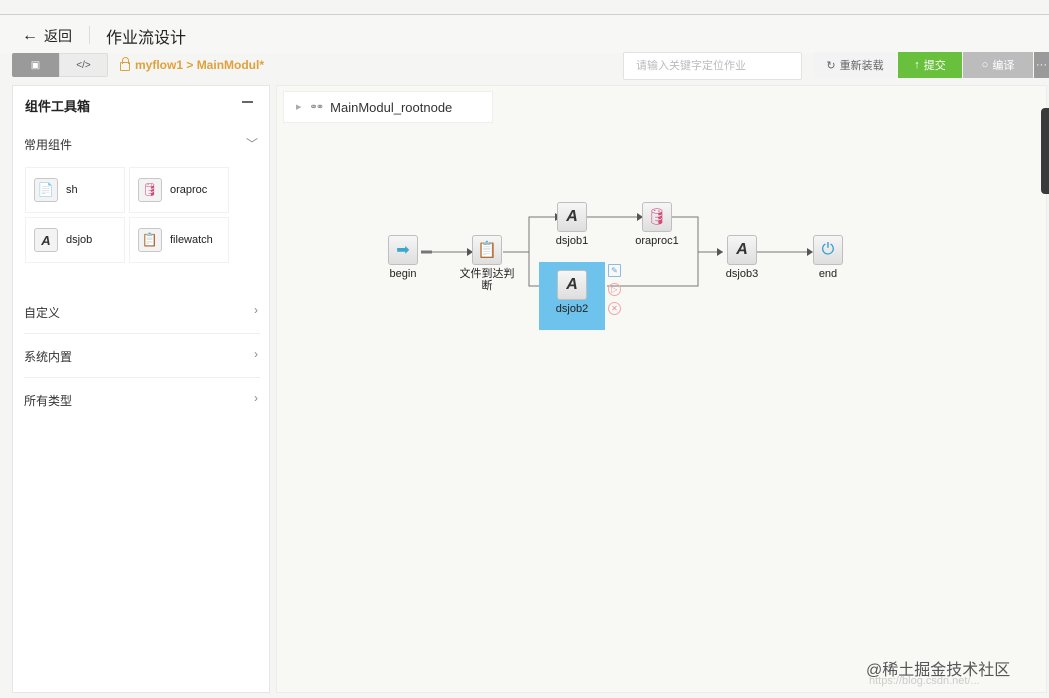  What do you see at coordinates (917, 65) in the screenshot?
I see `arrow-up-icon: ↑` at bounding box center [917, 65].